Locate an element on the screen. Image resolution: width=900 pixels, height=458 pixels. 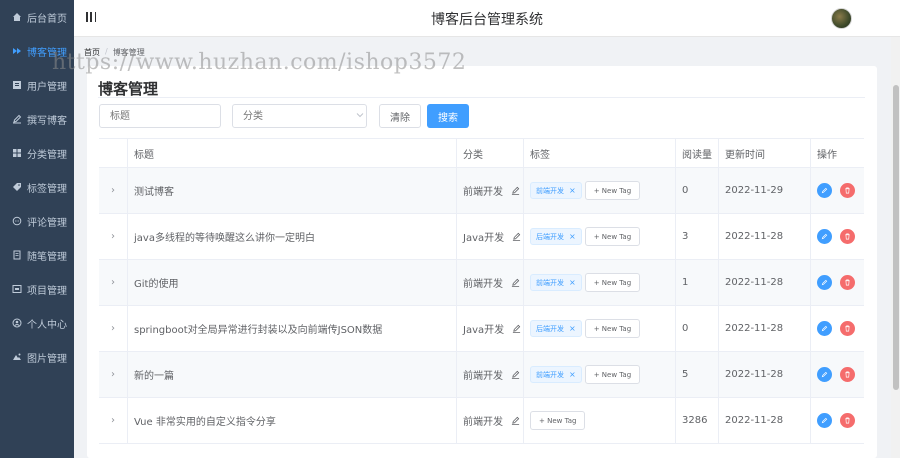
sidebar-item-comments: 评论管理 is located at coordinates (37, 221).